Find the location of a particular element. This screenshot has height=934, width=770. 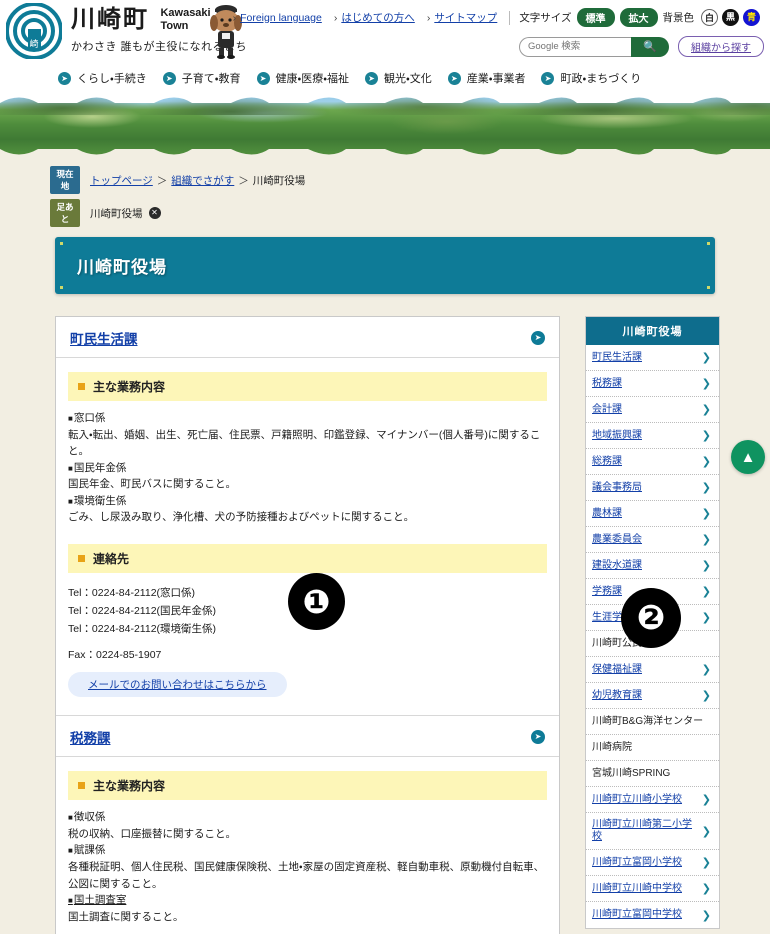

sidebar-item: 川崎町立富岡中学校 ❯ is located at coordinates (652, 915).